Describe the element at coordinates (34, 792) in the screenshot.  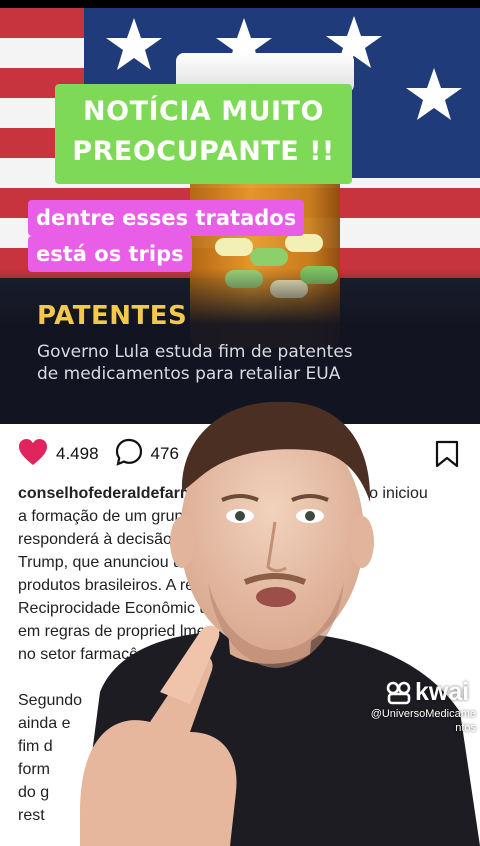
I see `caption2-line-4: do g` at that location.